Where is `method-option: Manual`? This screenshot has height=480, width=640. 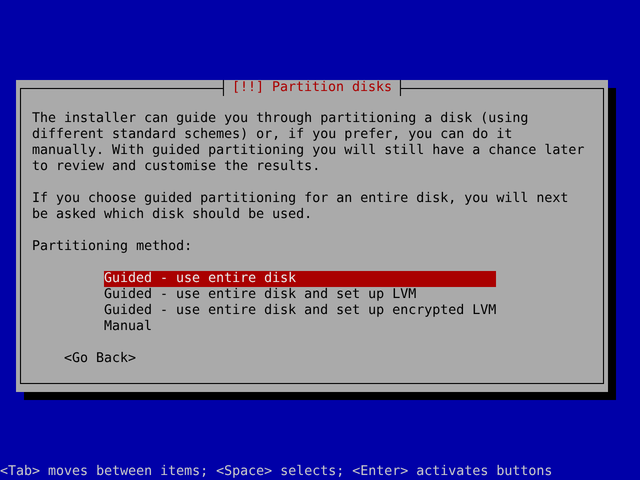 method-option: Manual is located at coordinates (300, 327).